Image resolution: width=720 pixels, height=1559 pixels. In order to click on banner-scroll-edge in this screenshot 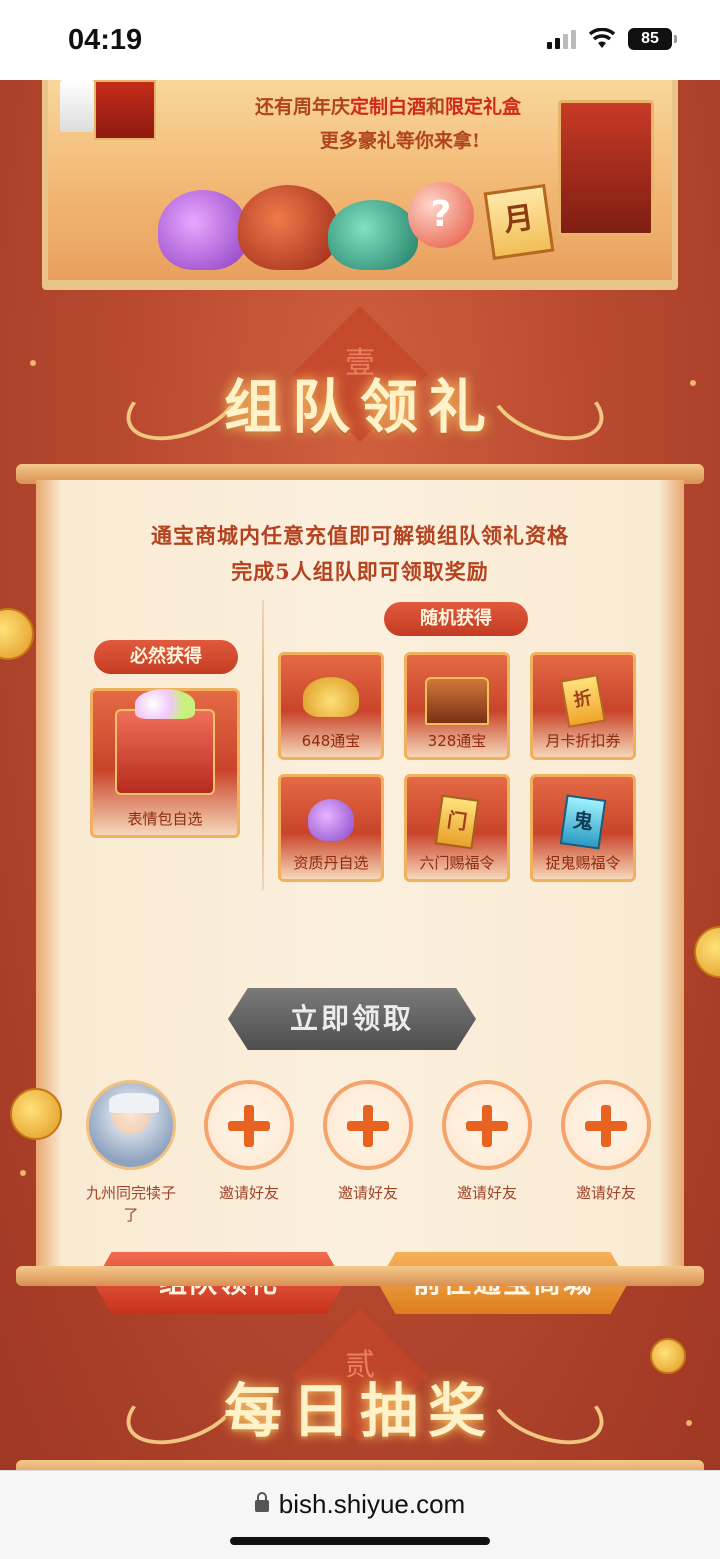, I will do `click(360, 285)`.